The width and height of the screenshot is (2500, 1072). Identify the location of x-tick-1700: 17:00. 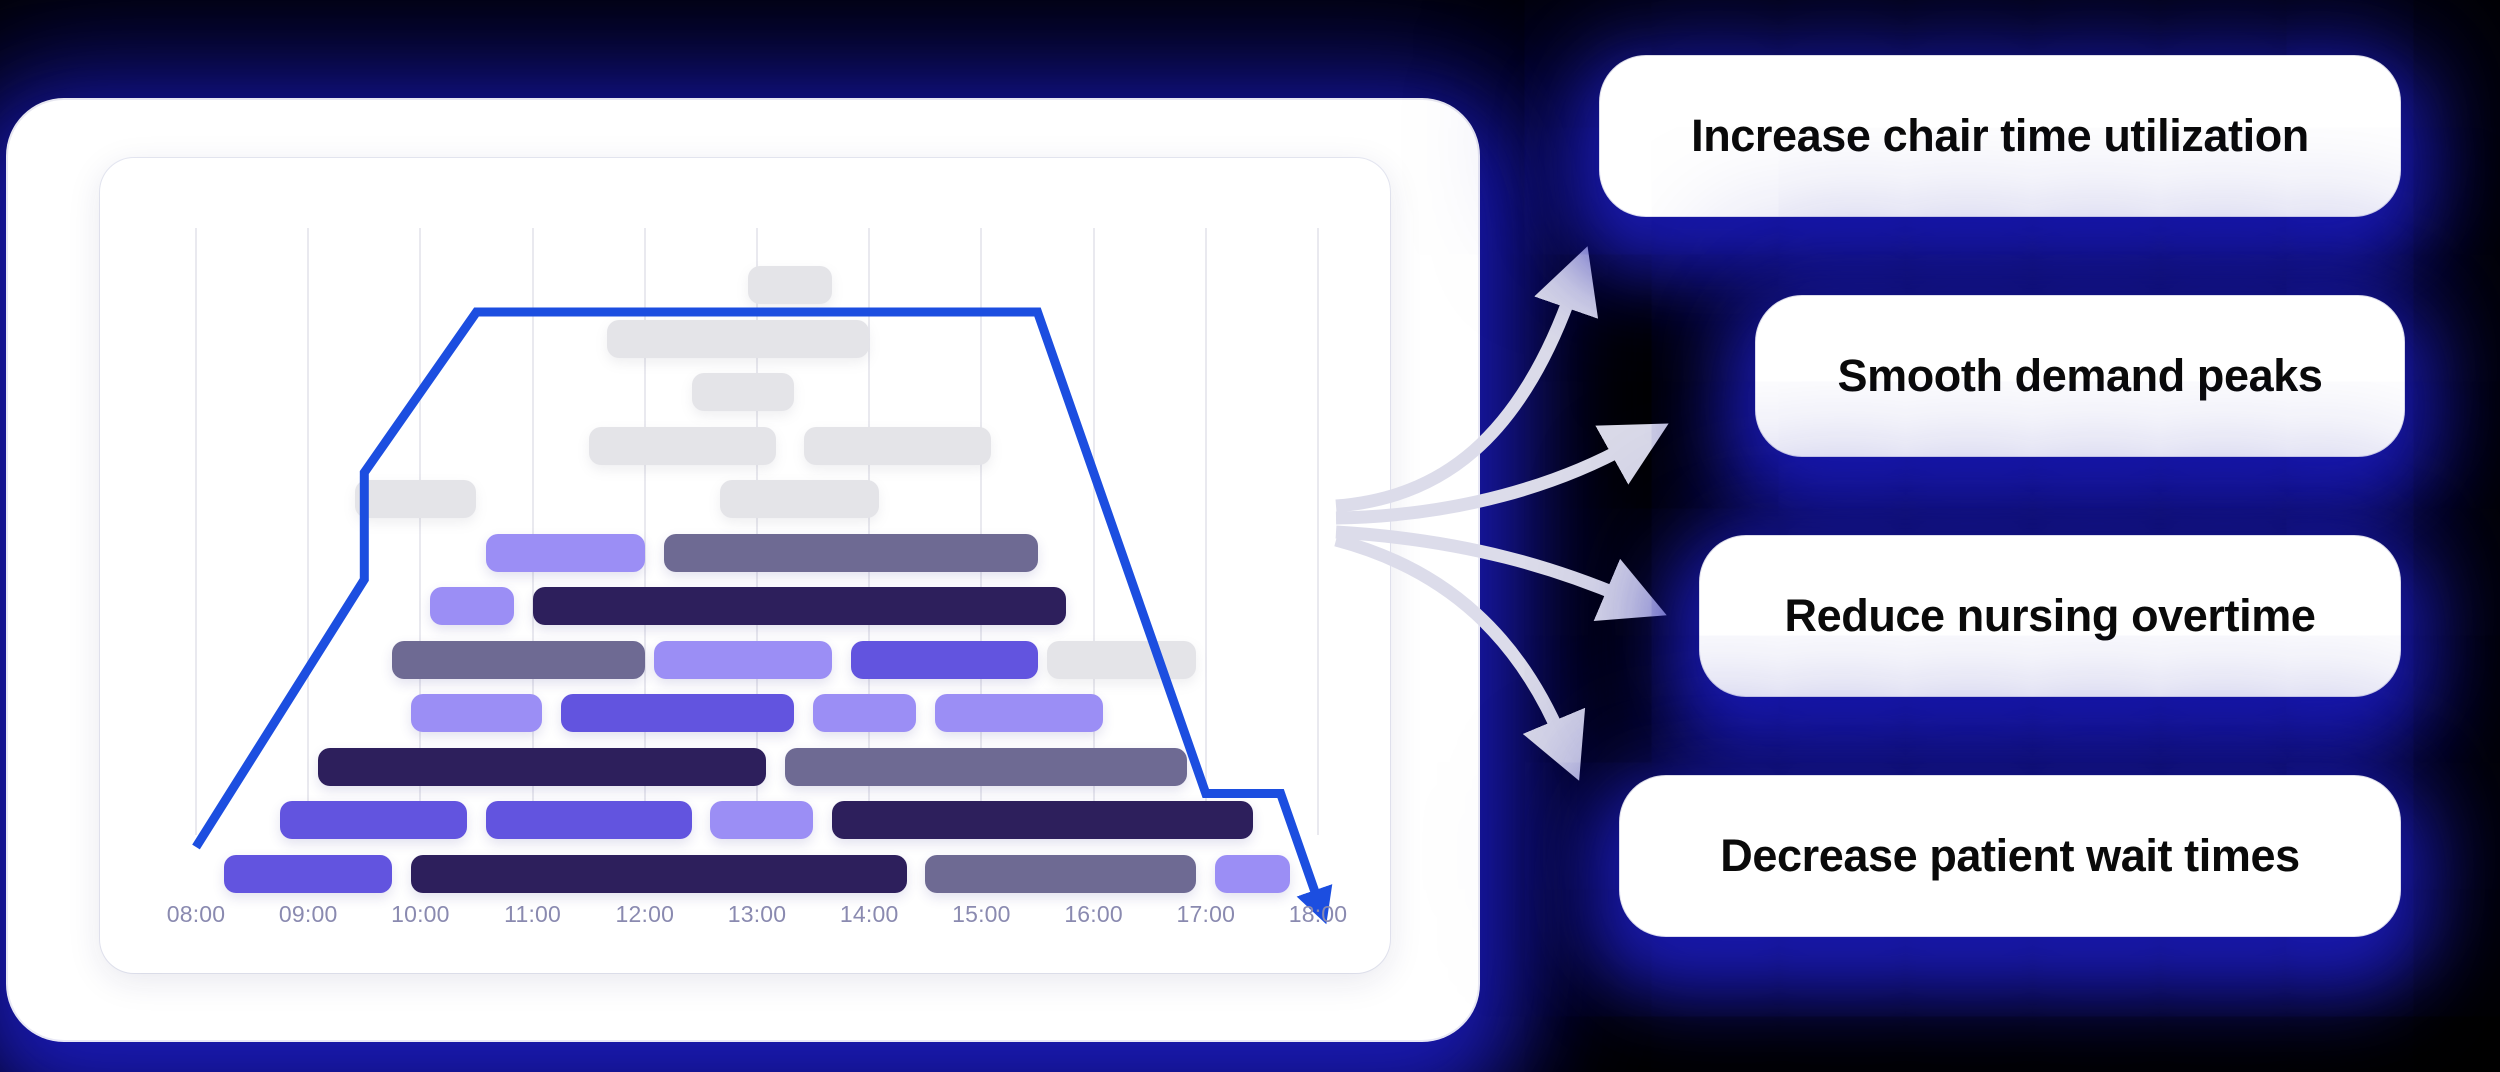
(1206, 914).